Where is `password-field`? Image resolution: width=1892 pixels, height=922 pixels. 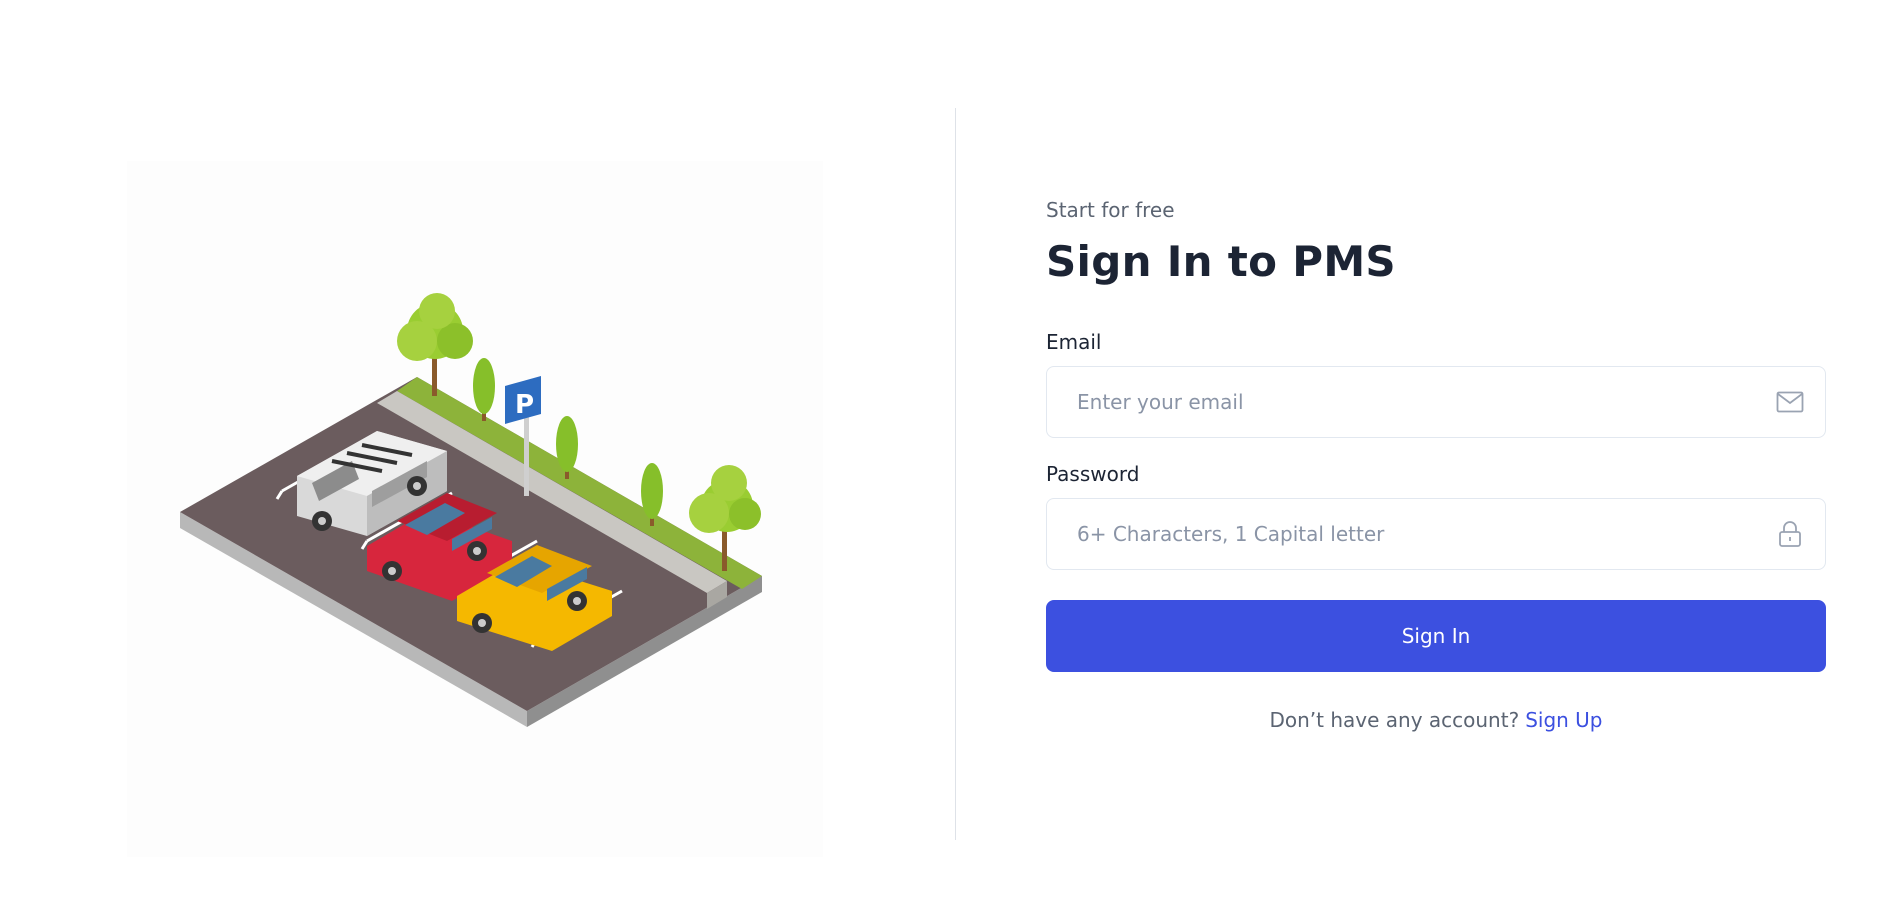
password-field is located at coordinates (1436, 534).